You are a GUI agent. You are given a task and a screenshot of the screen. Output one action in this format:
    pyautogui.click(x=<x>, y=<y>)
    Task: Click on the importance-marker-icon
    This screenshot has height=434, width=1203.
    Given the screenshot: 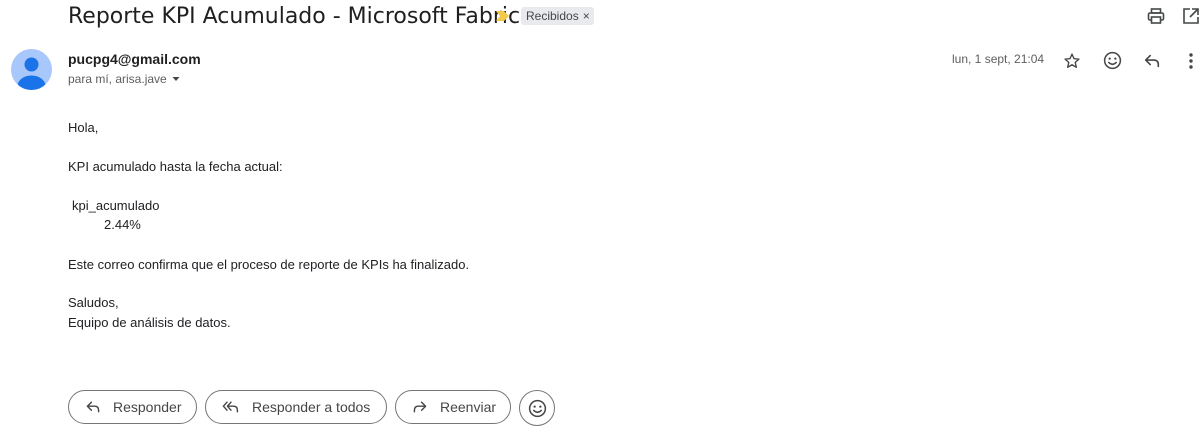 What is the action you would take?
    pyautogui.click(x=503, y=16)
    